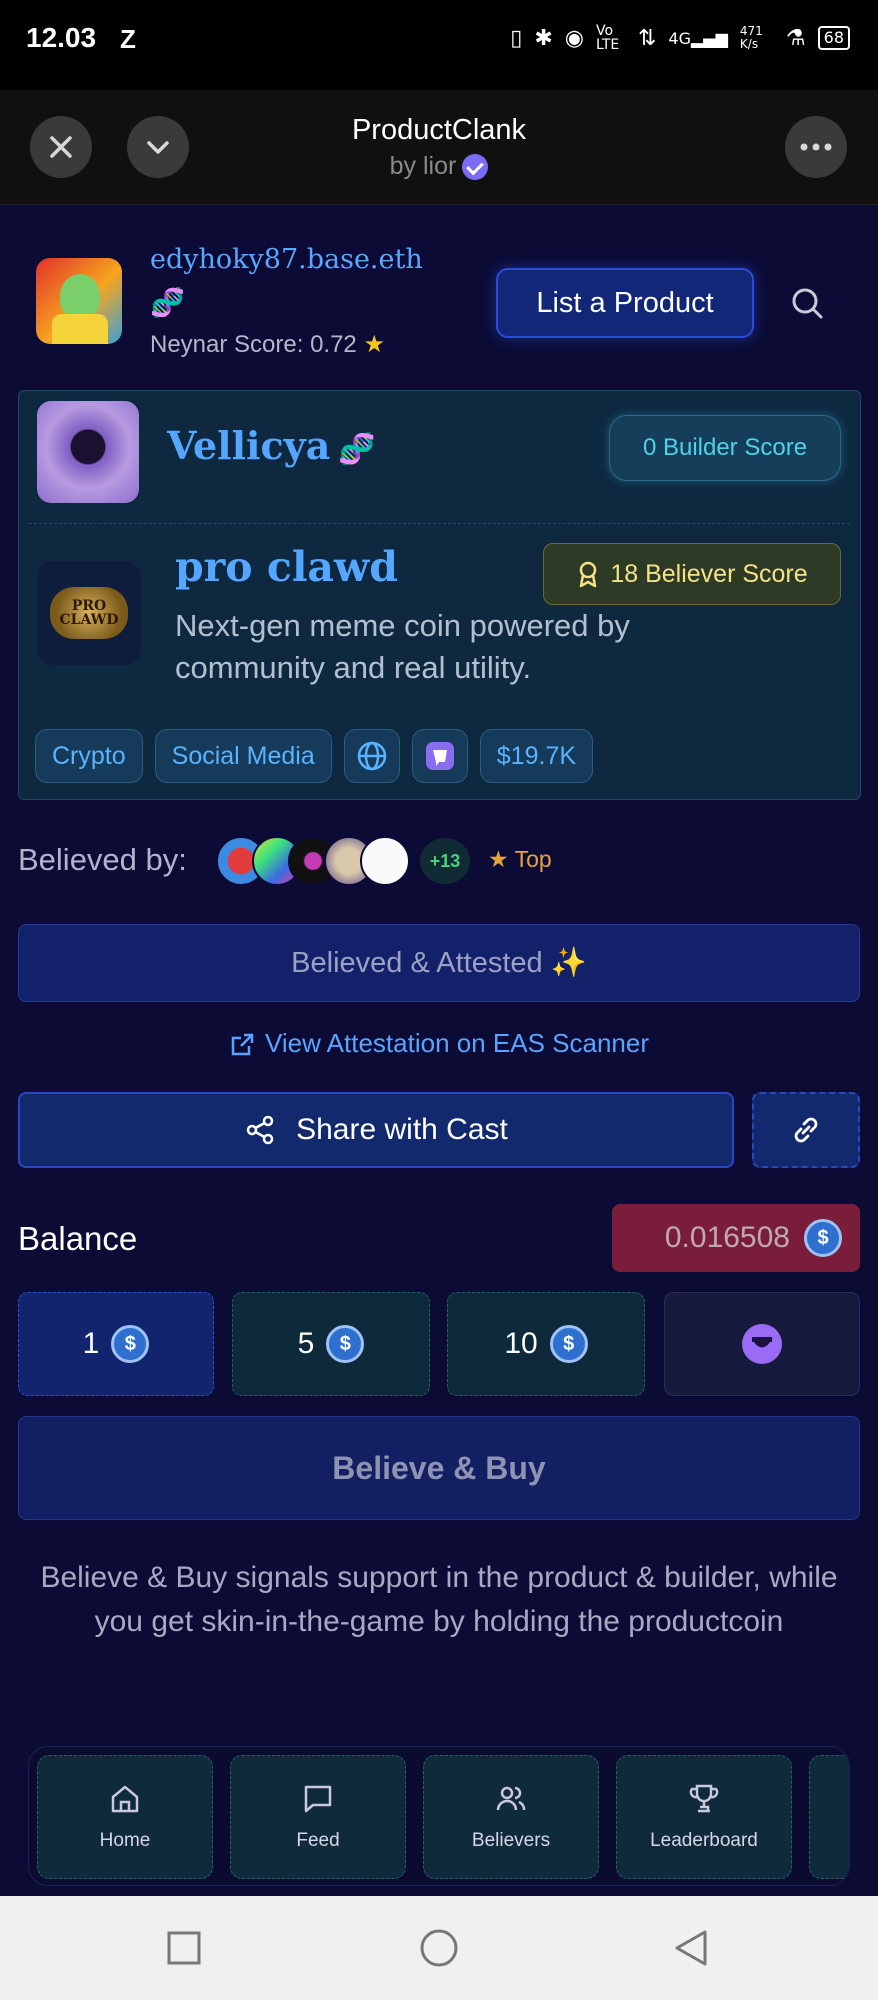 The height and width of the screenshot is (2000, 878). I want to click on view-attestation-link: View Attestation on EAS Scanner, so click(439, 1043).